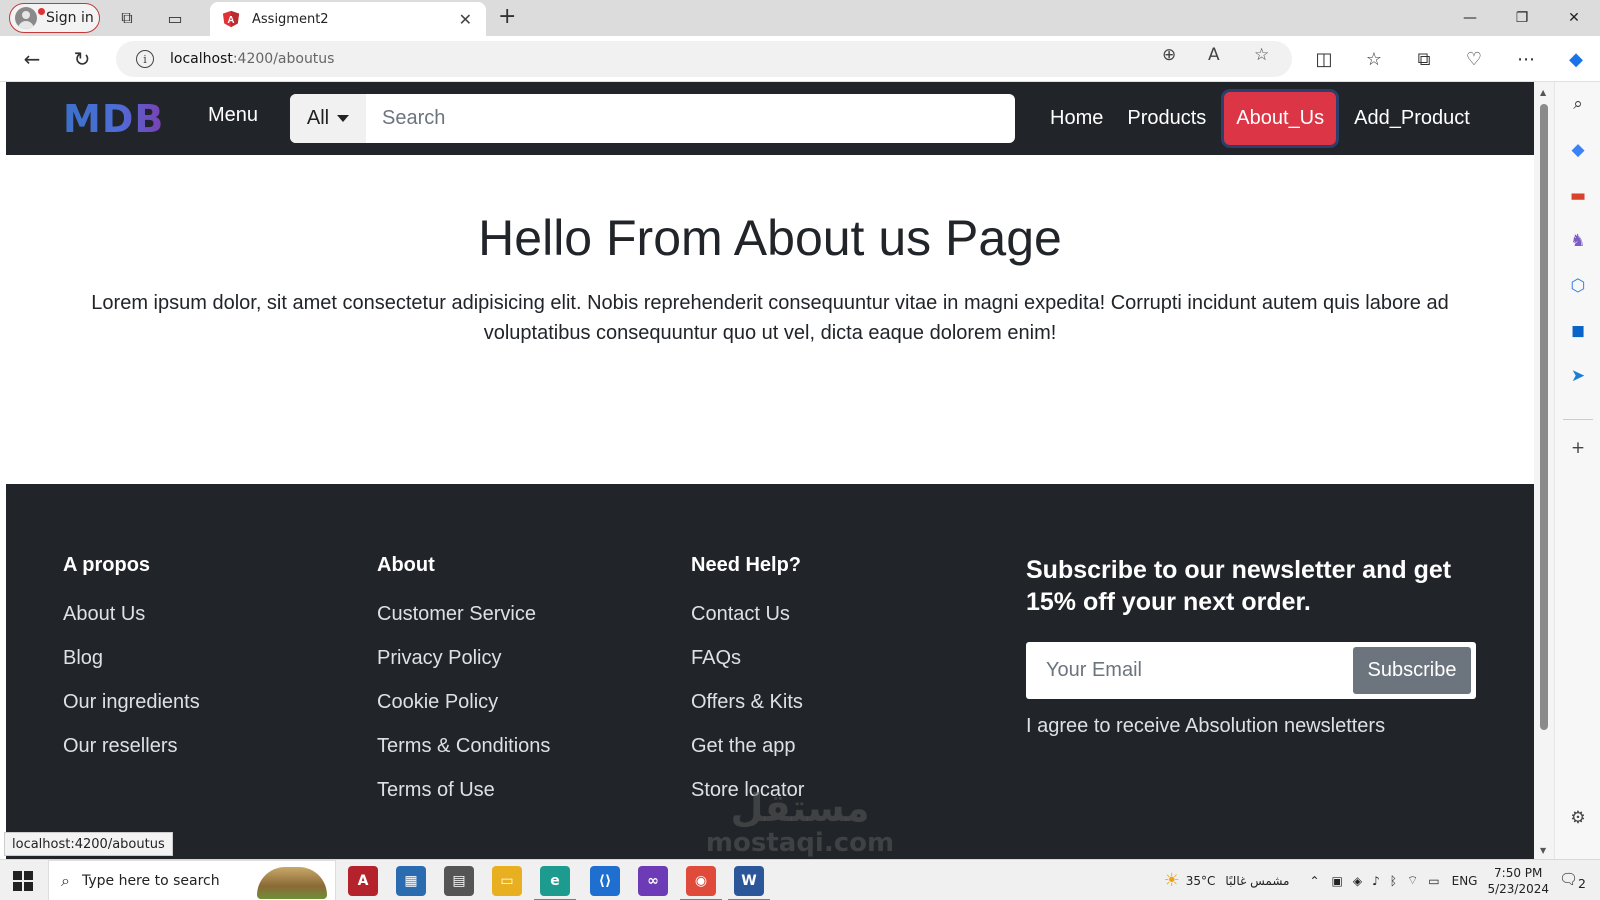 The height and width of the screenshot is (900, 1600). What do you see at coordinates (1576, 59) in the screenshot?
I see `copilot-icon: ◆` at bounding box center [1576, 59].